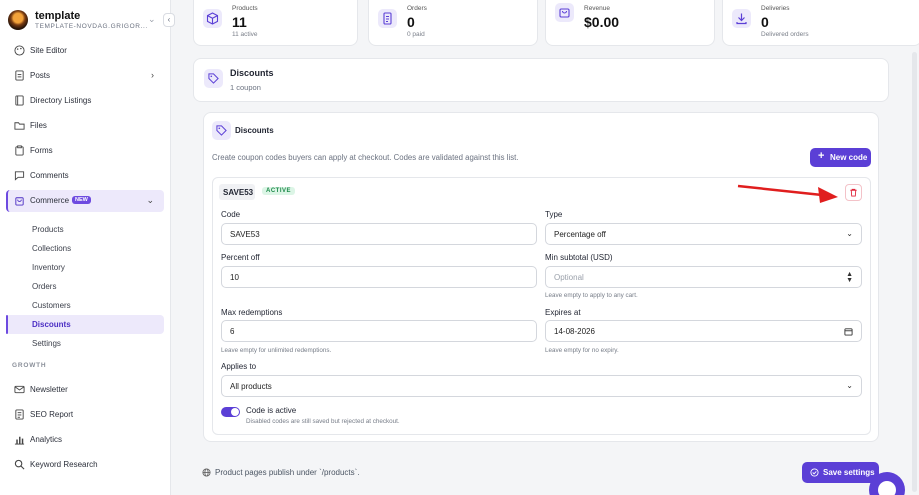  I want to click on chat-launcher-button, so click(887, 483).